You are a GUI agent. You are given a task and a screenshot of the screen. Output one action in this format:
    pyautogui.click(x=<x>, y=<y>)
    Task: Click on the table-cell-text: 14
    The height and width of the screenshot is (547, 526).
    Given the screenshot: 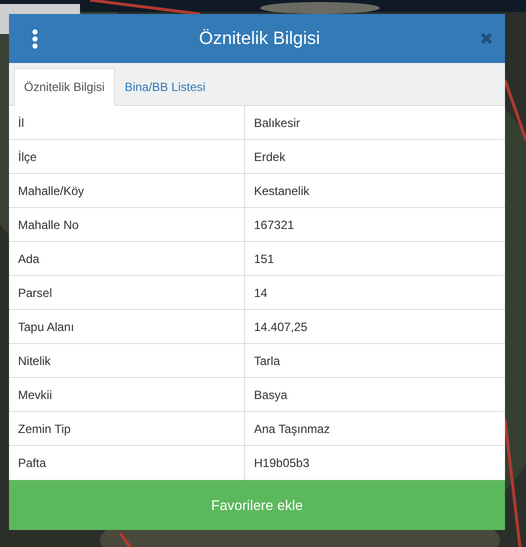 What is the action you would take?
    pyautogui.click(x=260, y=293)
    